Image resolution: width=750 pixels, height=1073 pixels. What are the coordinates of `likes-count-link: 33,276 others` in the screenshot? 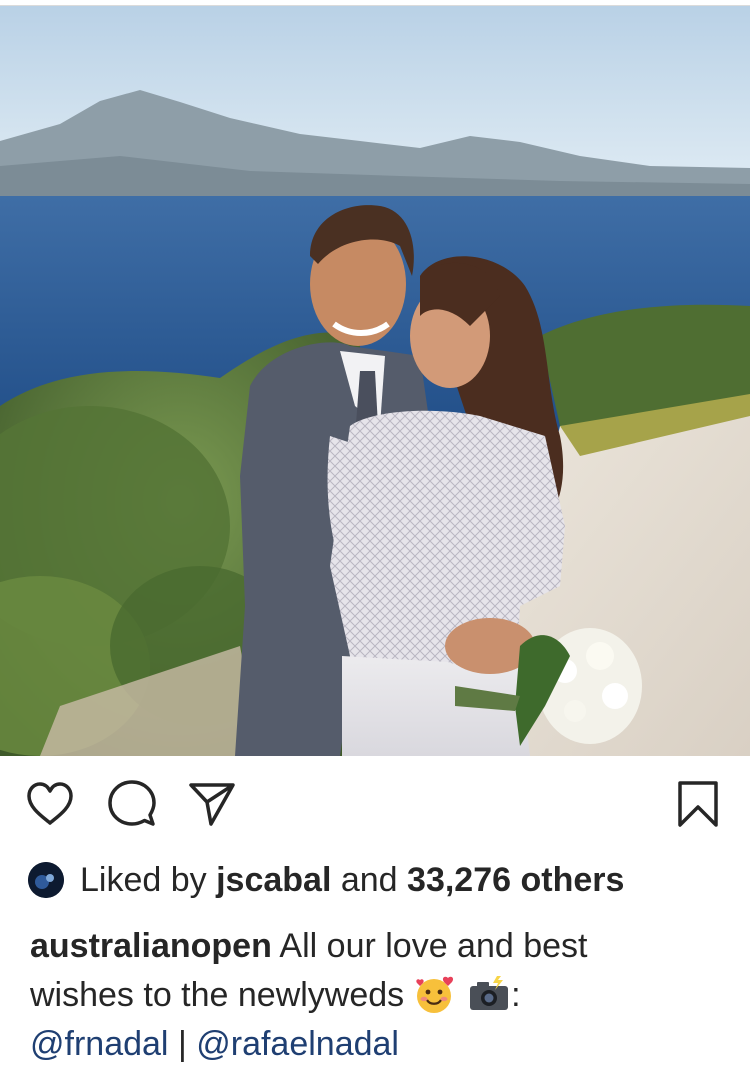 It's located at (515, 880).